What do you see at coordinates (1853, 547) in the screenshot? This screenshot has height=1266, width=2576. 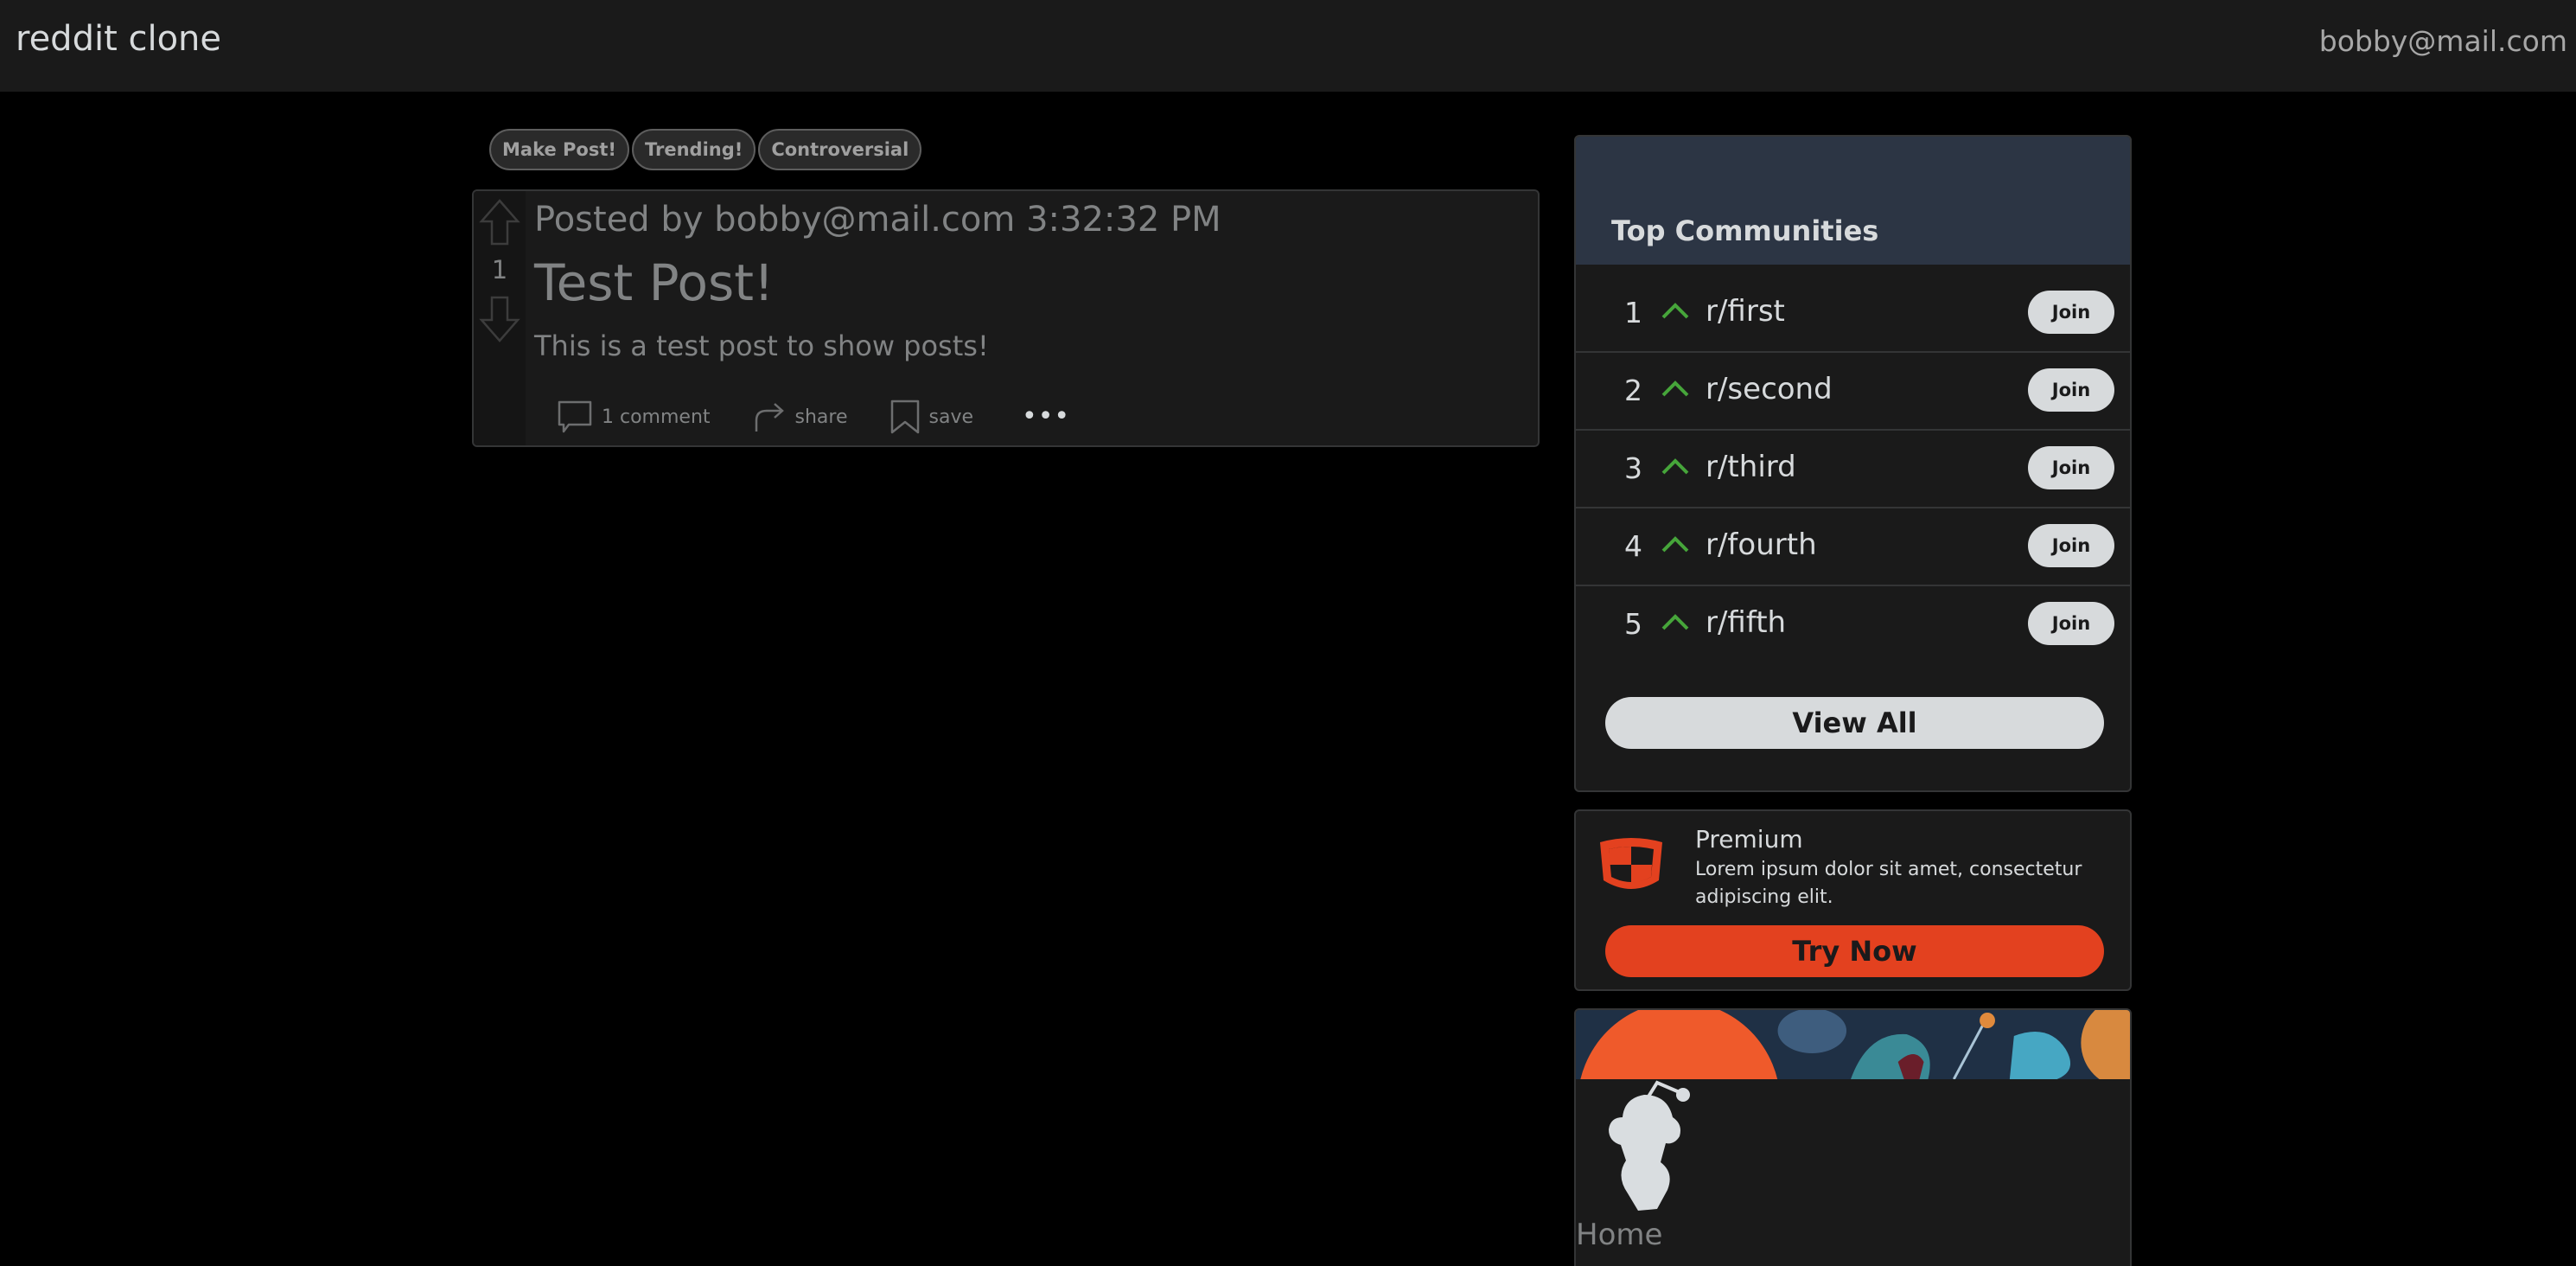 I see `community-row: 4 r/fourth Join` at bounding box center [1853, 547].